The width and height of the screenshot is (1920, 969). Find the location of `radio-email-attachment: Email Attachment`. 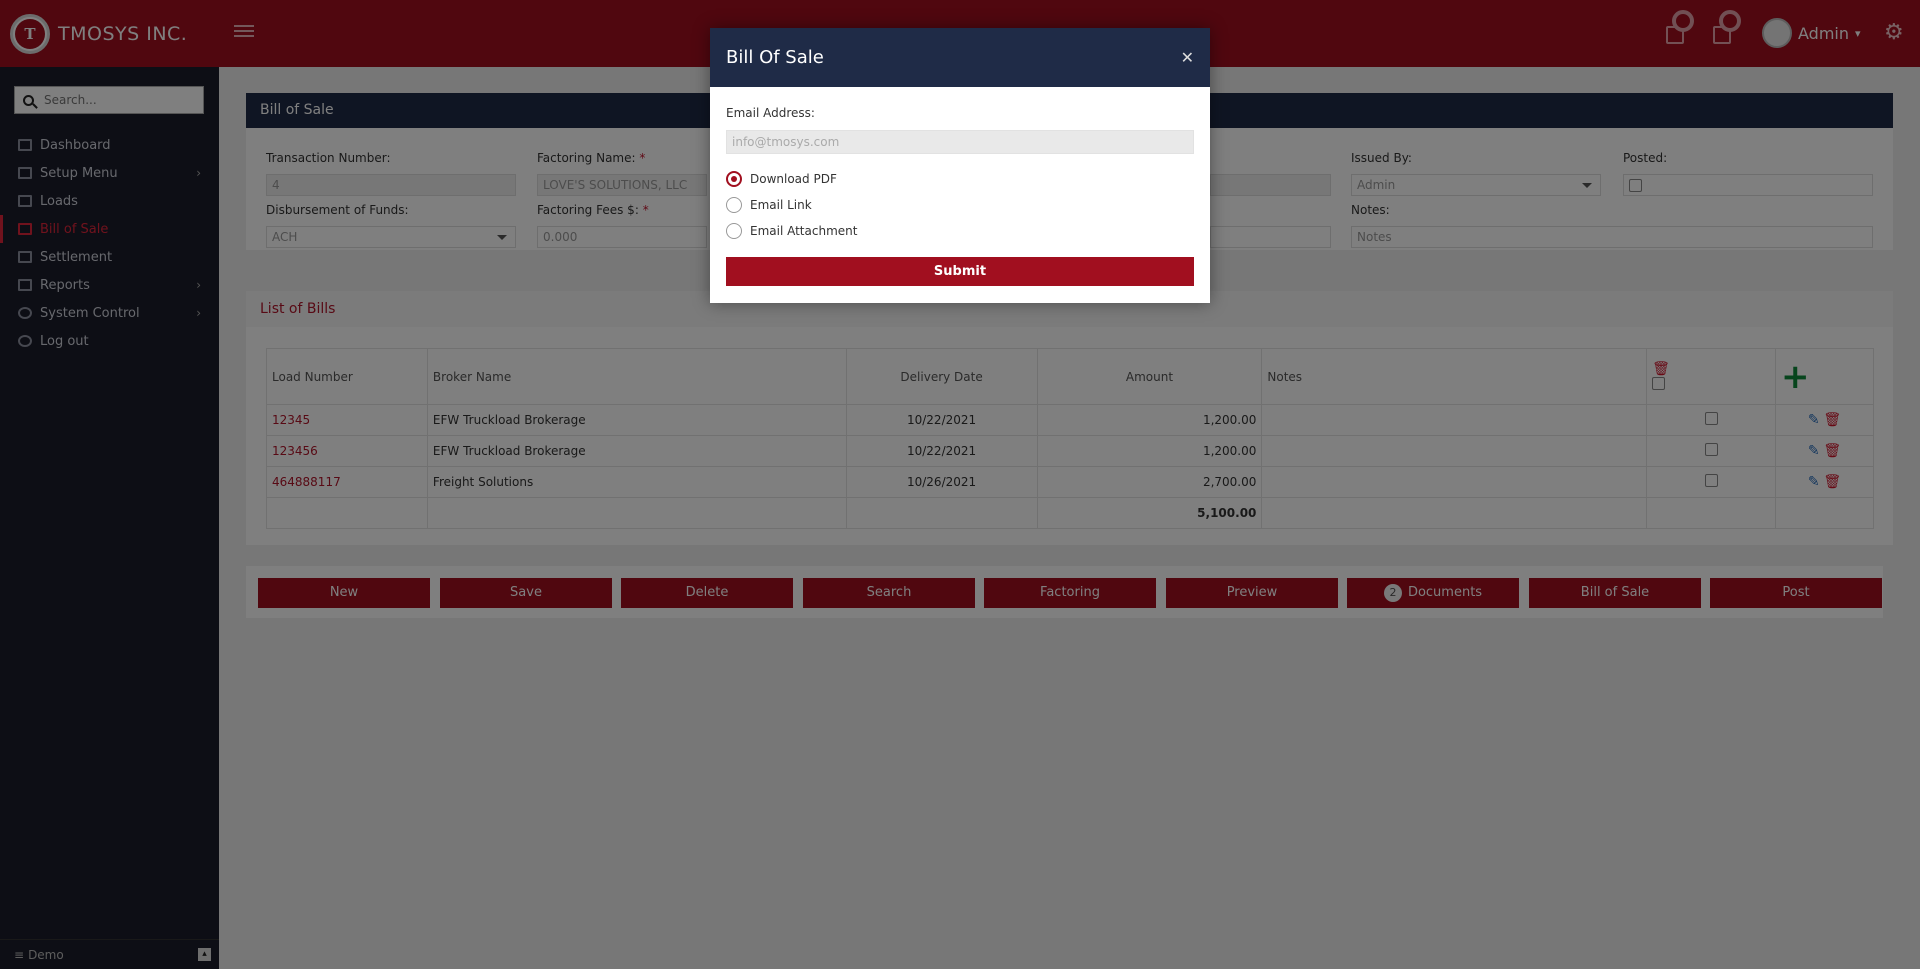

radio-email-attachment: Email Attachment is located at coordinates (791, 231).